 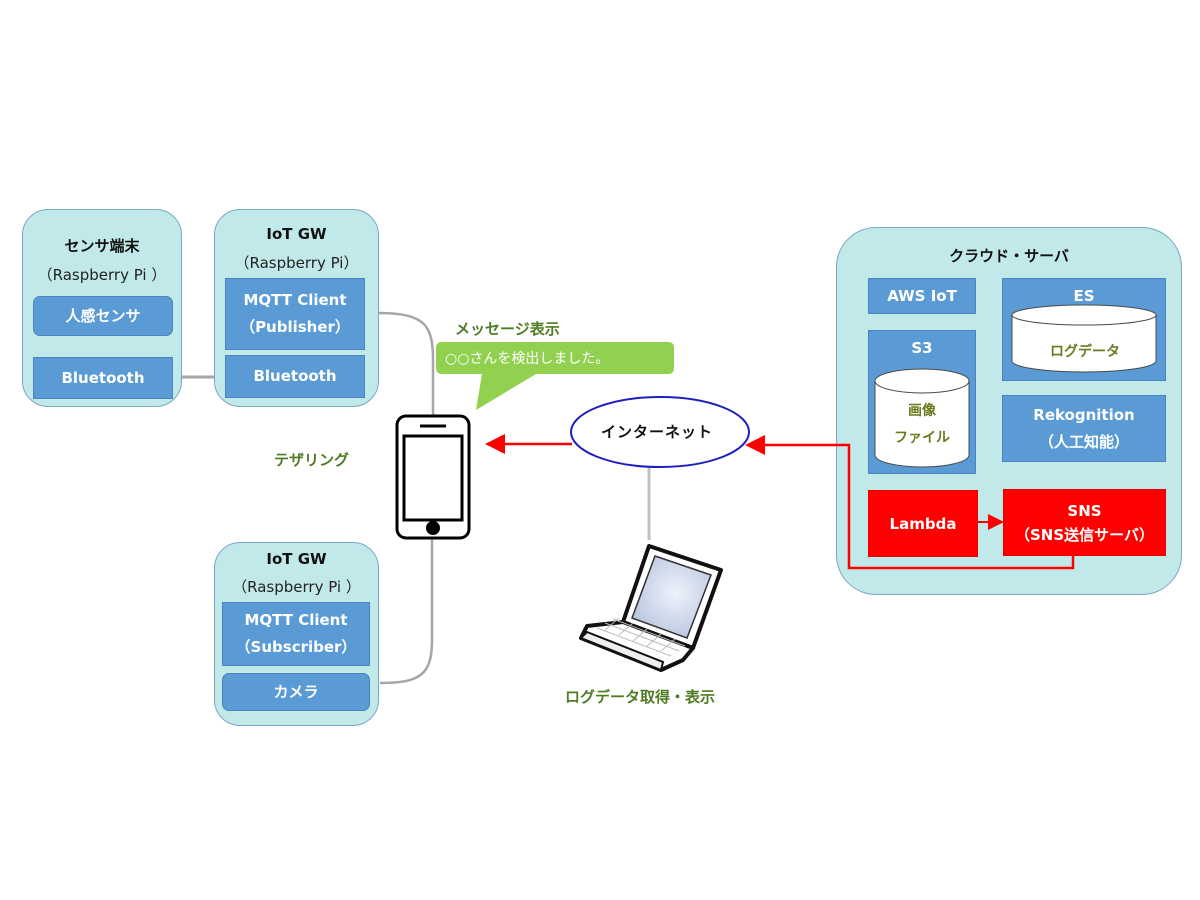 I want to click on sns-line1: SNS, so click(x=1084, y=510).